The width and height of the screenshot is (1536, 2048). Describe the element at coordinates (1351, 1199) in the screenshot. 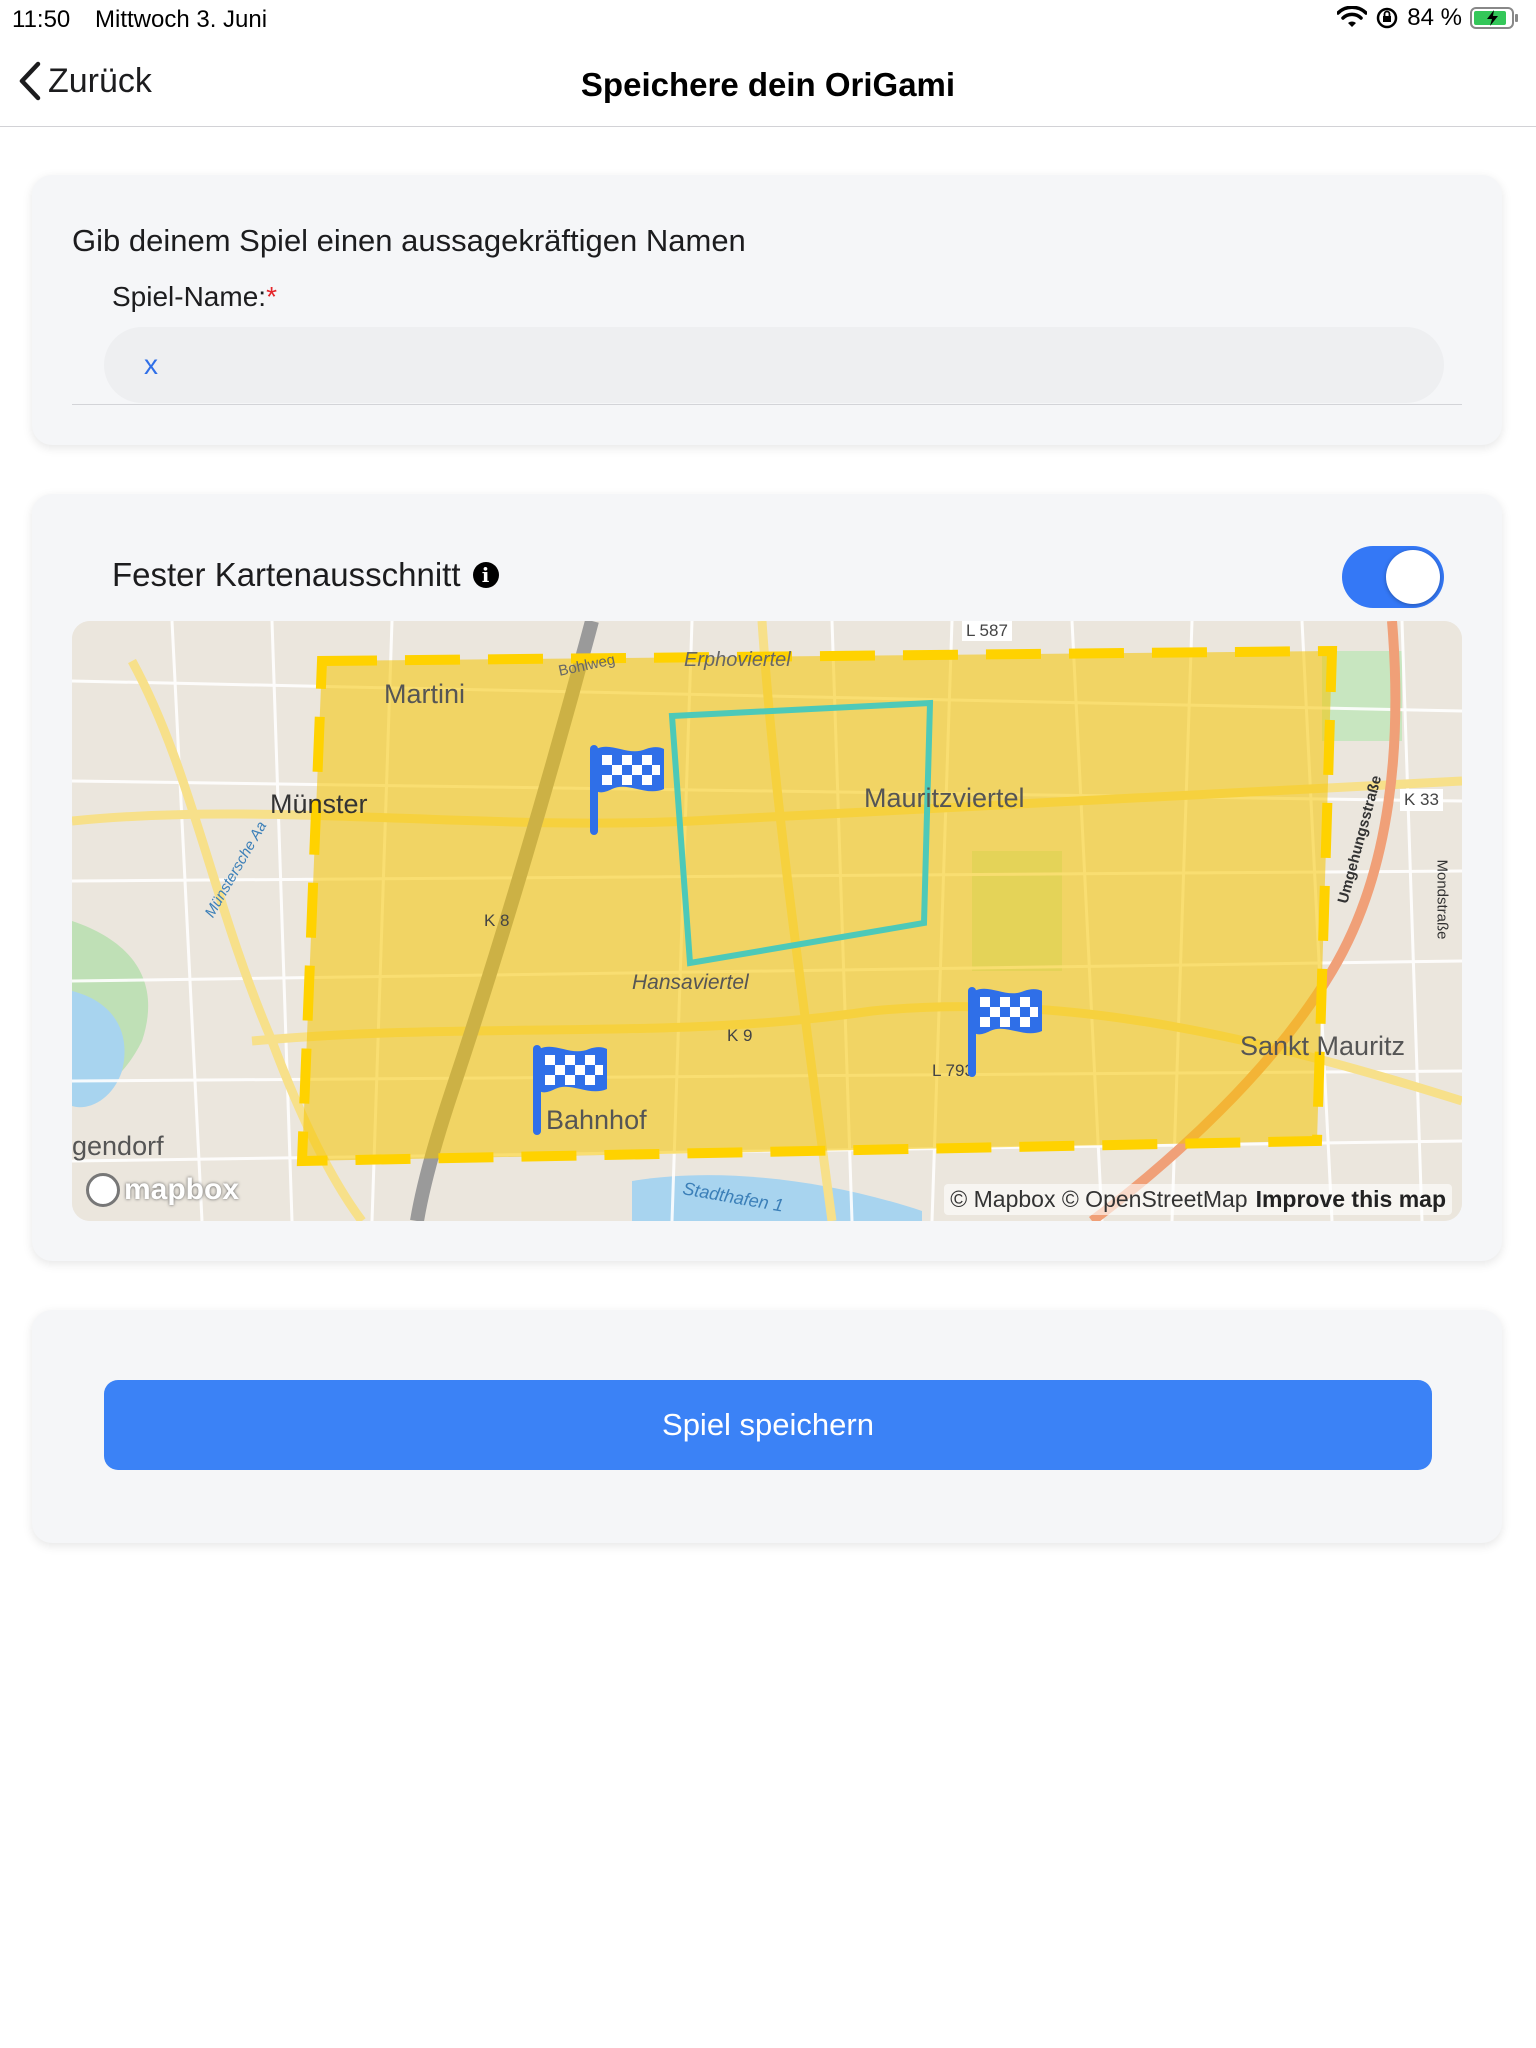

I see `improve-map-link: Improve this map` at that location.